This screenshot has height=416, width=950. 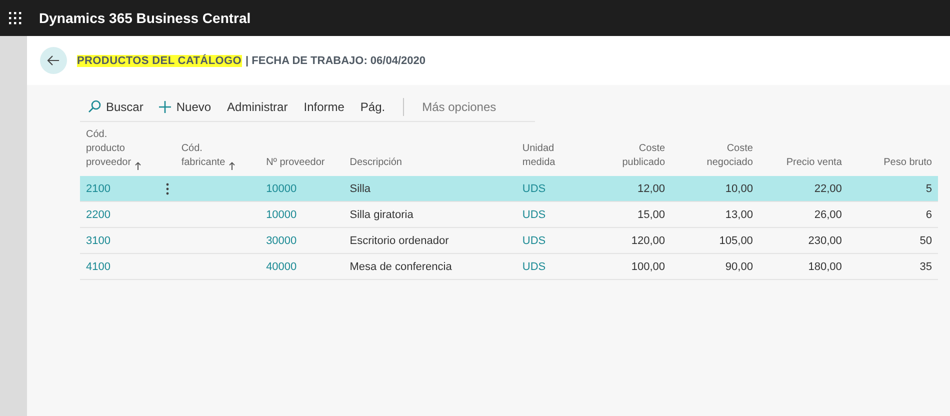 I want to click on app-launcher-icon, so click(x=15, y=18).